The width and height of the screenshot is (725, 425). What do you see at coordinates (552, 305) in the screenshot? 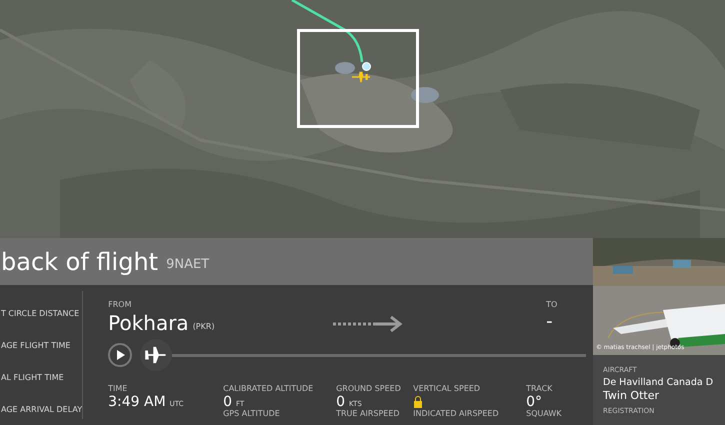
I see `to-label: TO` at bounding box center [552, 305].